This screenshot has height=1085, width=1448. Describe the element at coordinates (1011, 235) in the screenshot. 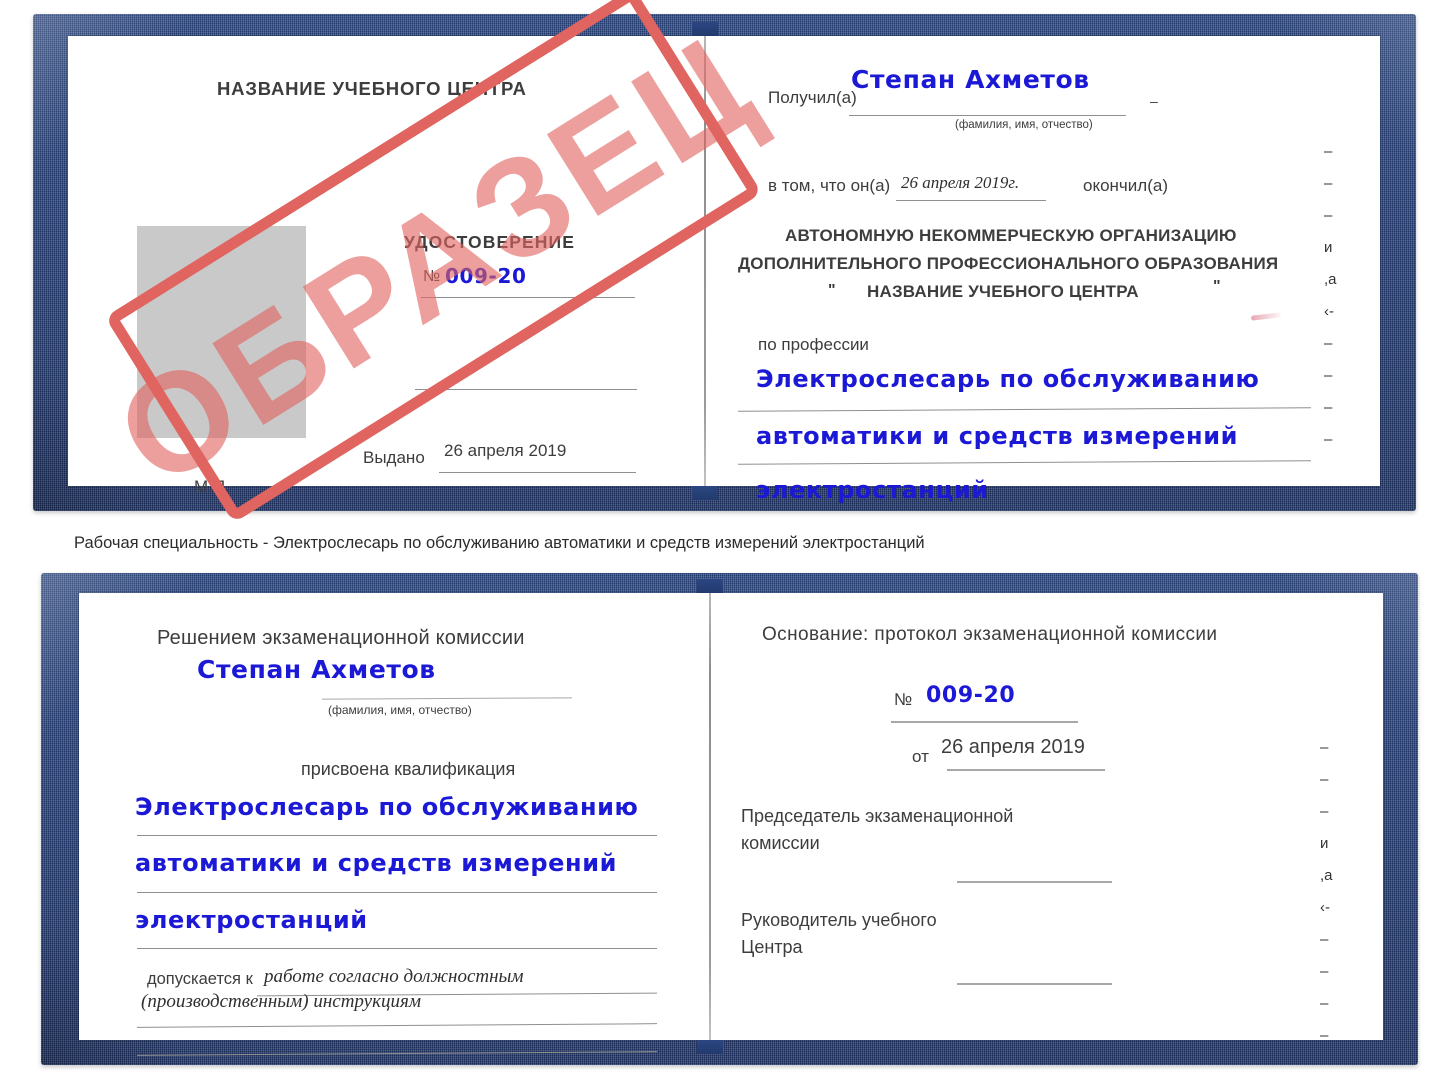

I see `org-line-1: АВТОНОМНУЮ НЕКОММЕРЧЕСКУЮ ОРГАНИЗАЦИЮ` at that location.